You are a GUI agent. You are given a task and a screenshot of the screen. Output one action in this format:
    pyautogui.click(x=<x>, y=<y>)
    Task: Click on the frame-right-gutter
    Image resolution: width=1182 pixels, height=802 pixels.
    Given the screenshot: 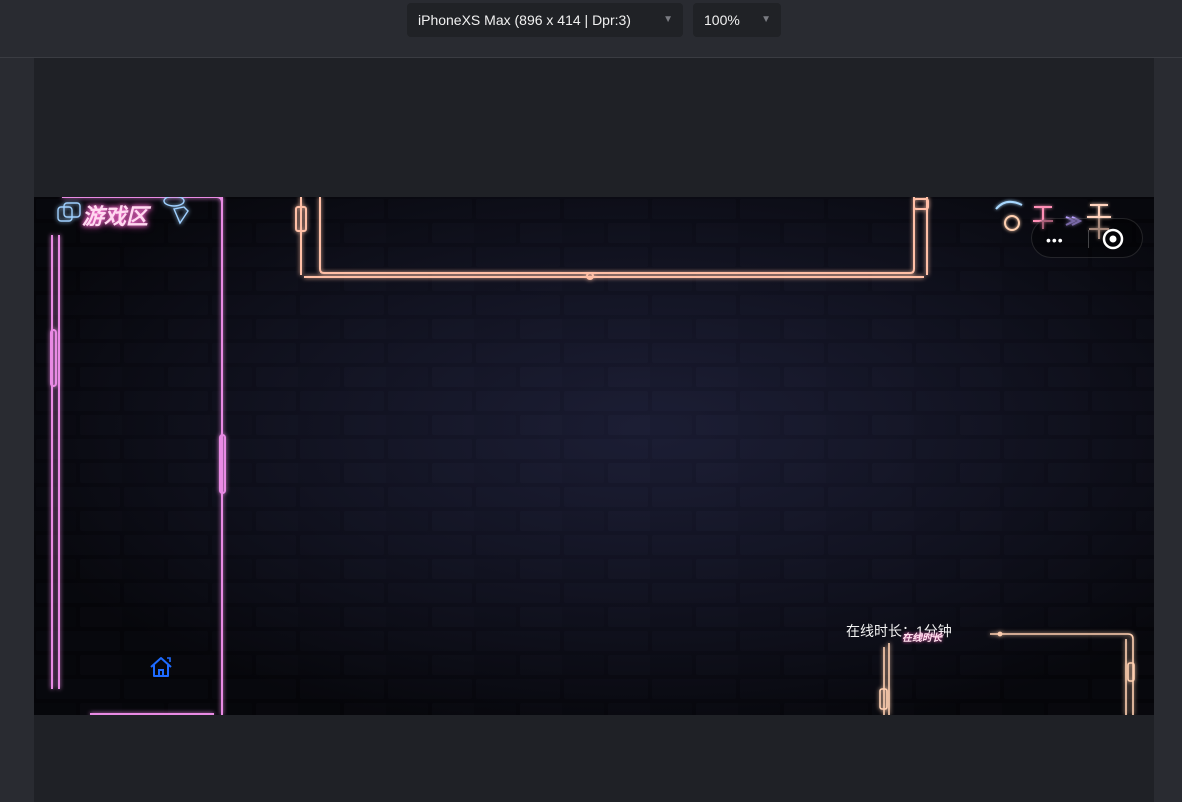 What is the action you would take?
    pyautogui.click(x=1168, y=430)
    